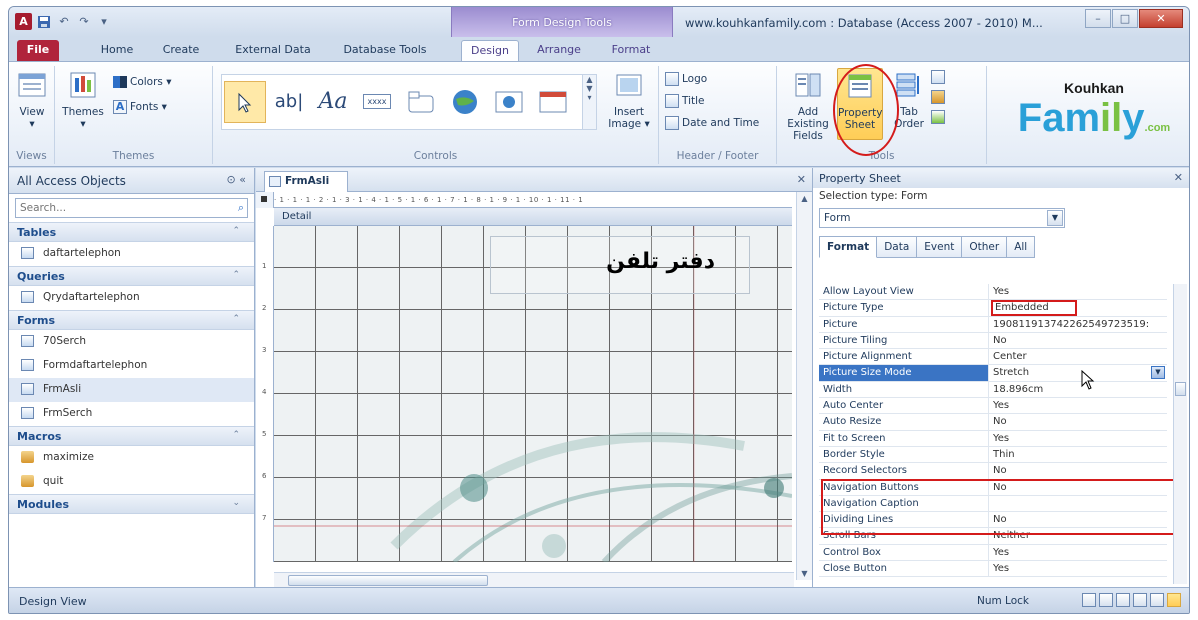 The image size is (1198, 620). I want to click on web-browser-icon, so click(509, 102).